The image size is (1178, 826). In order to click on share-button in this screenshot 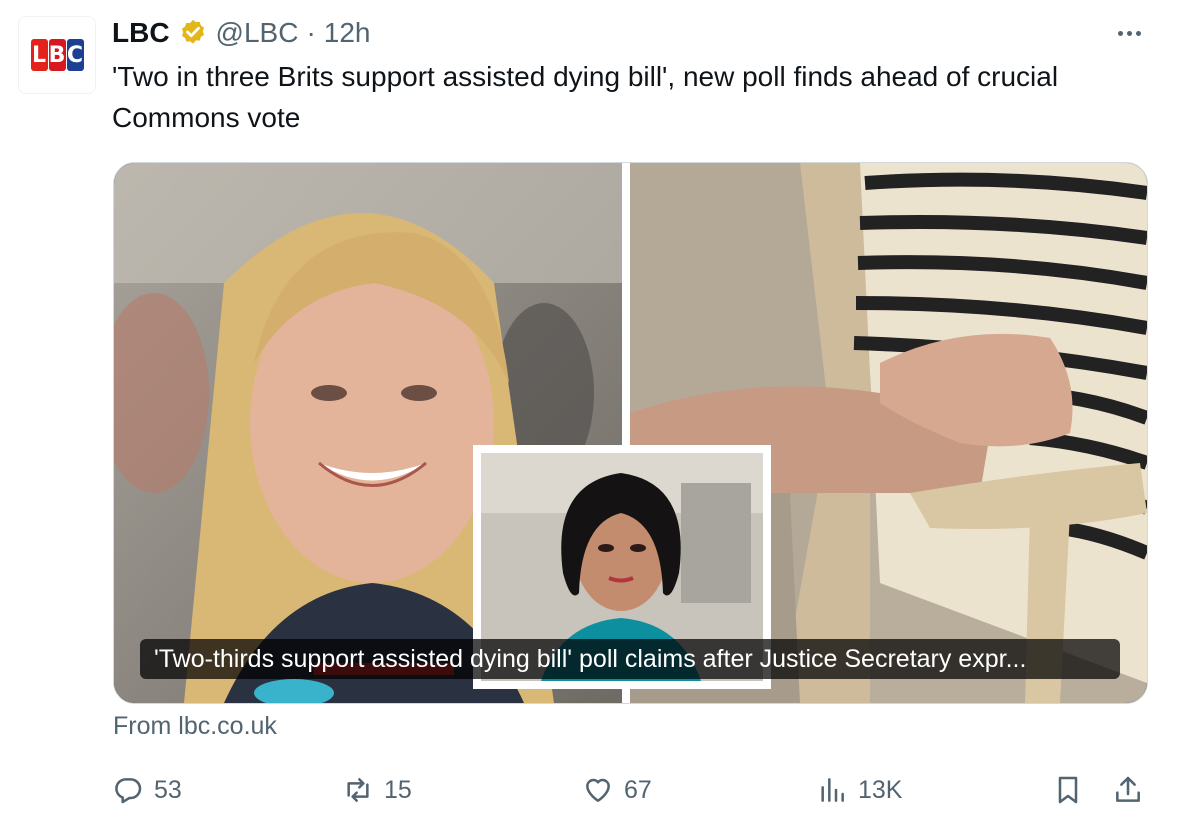, I will do `click(1128, 790)`.